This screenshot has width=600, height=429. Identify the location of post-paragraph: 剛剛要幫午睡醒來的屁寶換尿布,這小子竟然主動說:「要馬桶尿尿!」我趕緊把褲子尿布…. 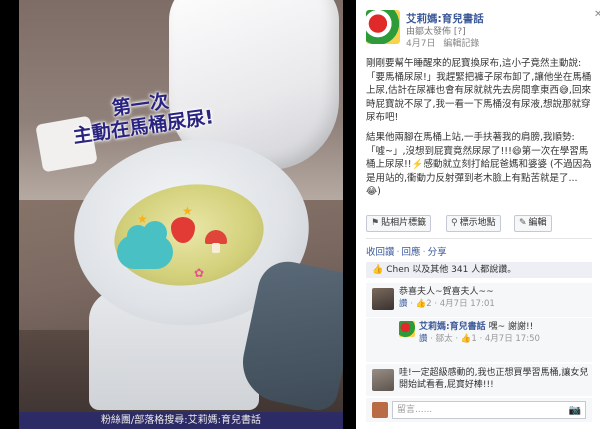
(479, 91).